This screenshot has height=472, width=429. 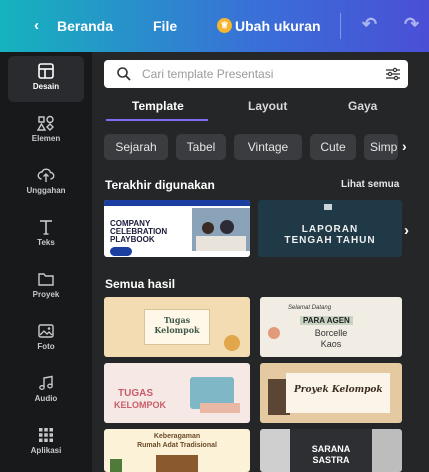 What do you see at coordinates (46, 331) in the screenshot?
I see `image-icon` at bounding box center [46, 331].